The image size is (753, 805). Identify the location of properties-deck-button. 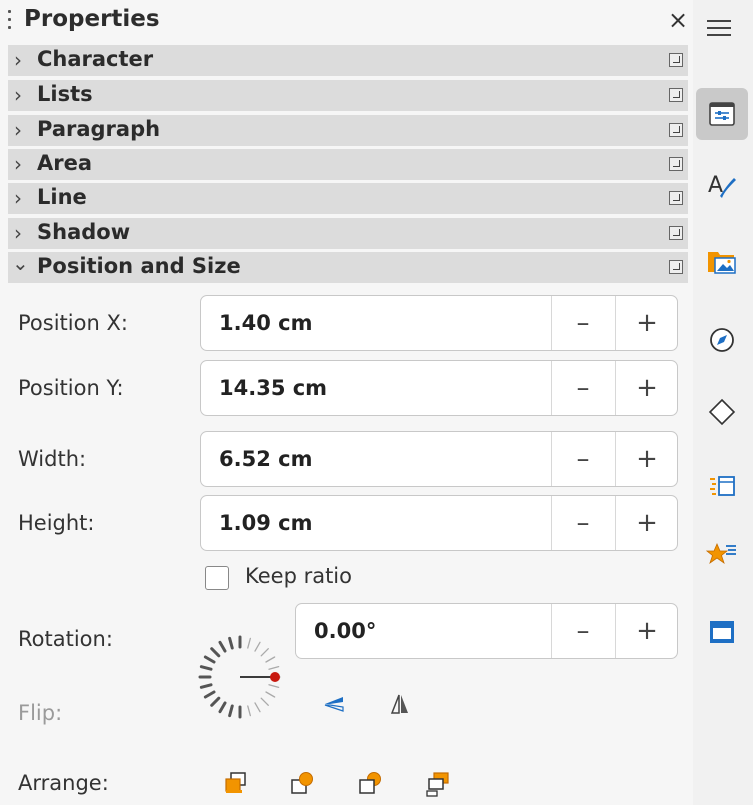
(722, 114).